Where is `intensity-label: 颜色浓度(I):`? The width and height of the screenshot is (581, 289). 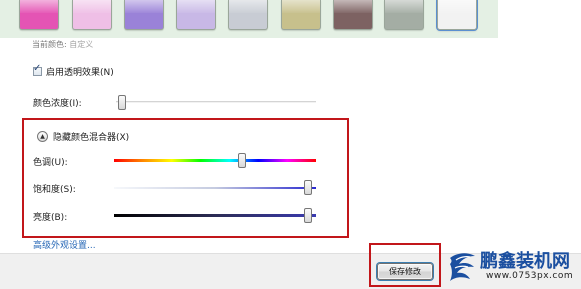
intensity-label: 颜色浓度(I): is located at coordinates (57, 104).